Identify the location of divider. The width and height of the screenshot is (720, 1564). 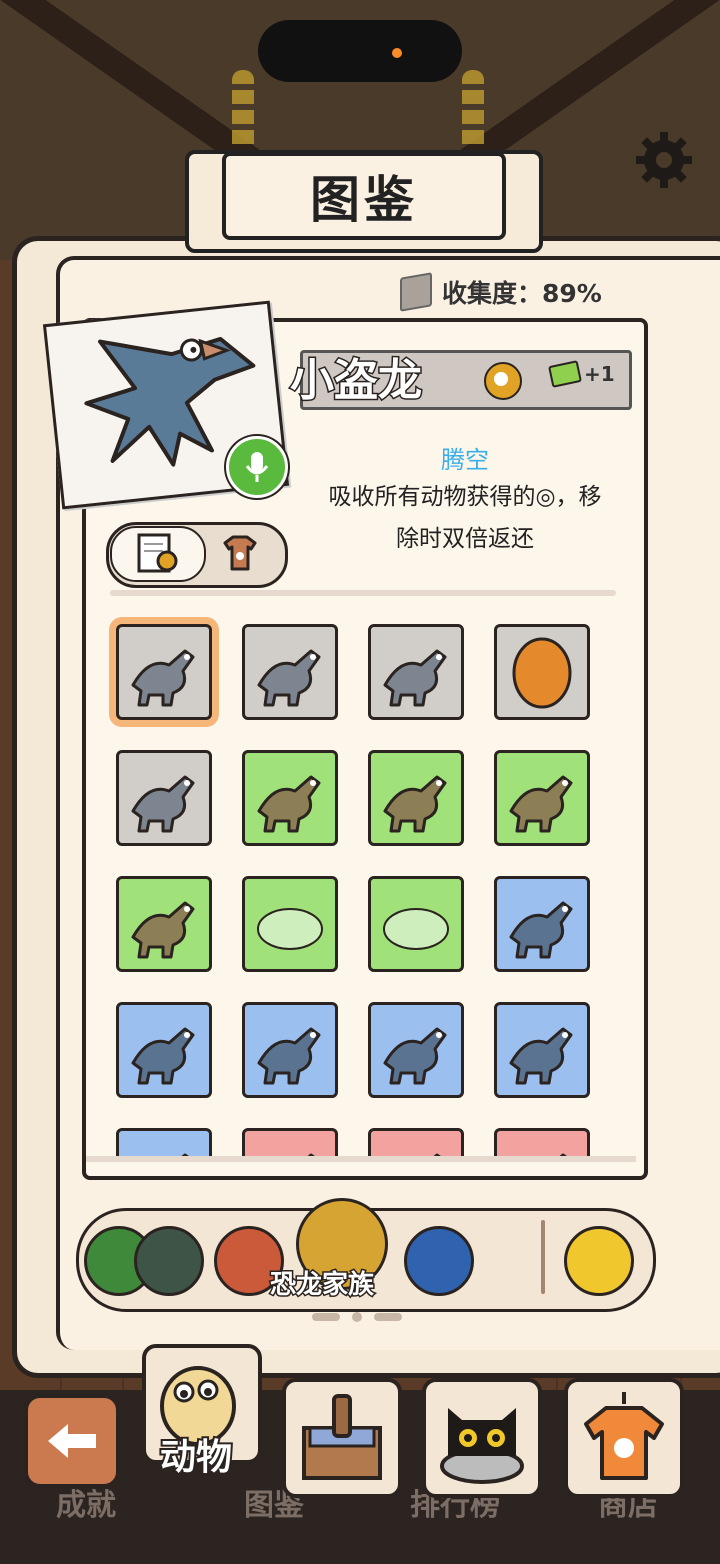
(363, 593).